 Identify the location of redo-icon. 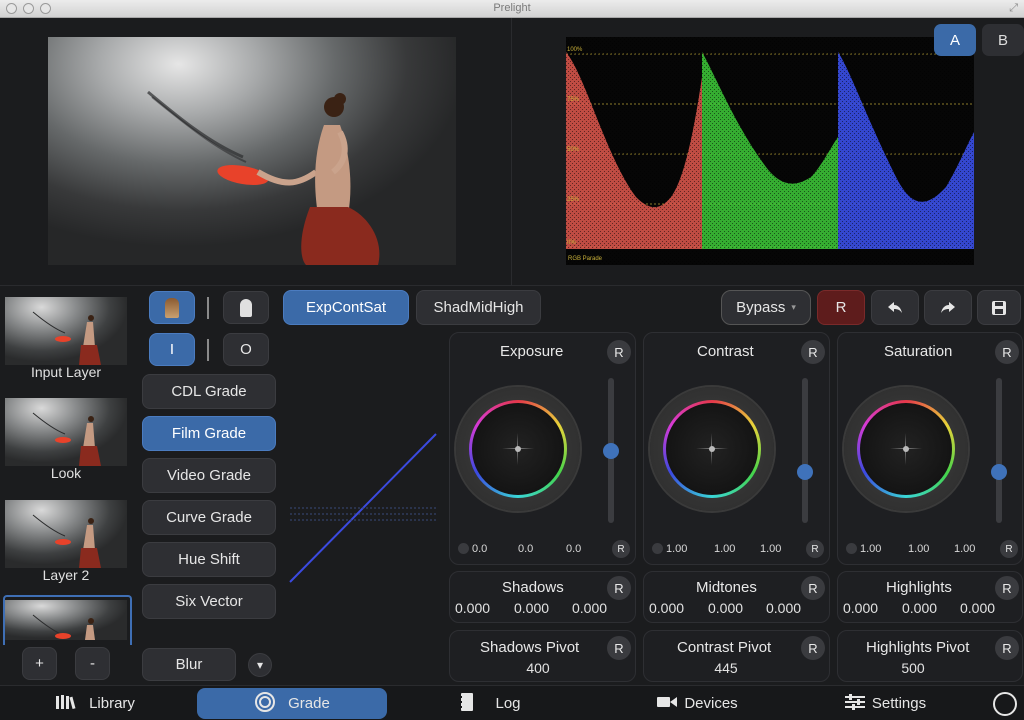
(948, 307).